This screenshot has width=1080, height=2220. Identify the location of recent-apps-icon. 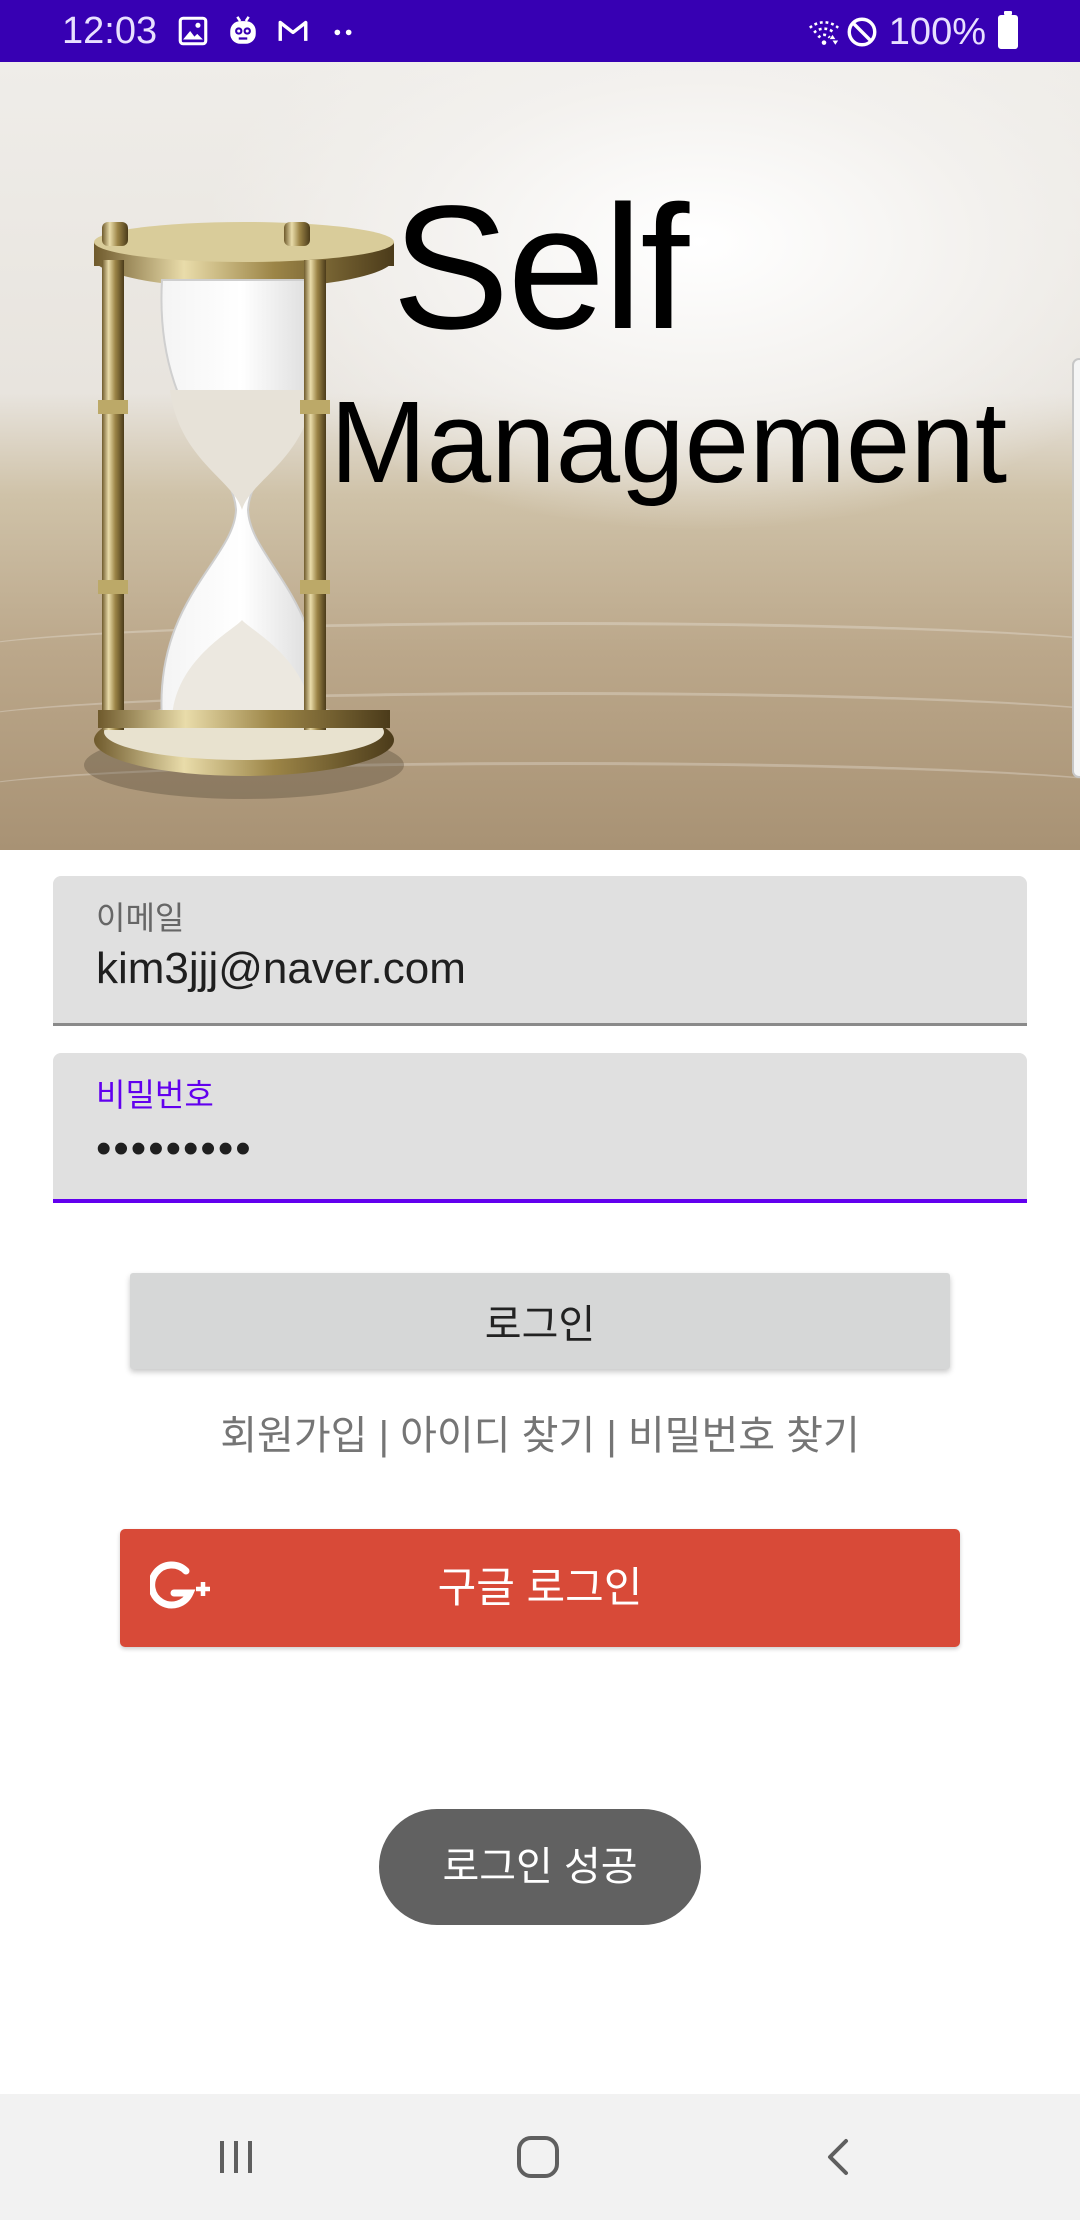
(236, 2157).